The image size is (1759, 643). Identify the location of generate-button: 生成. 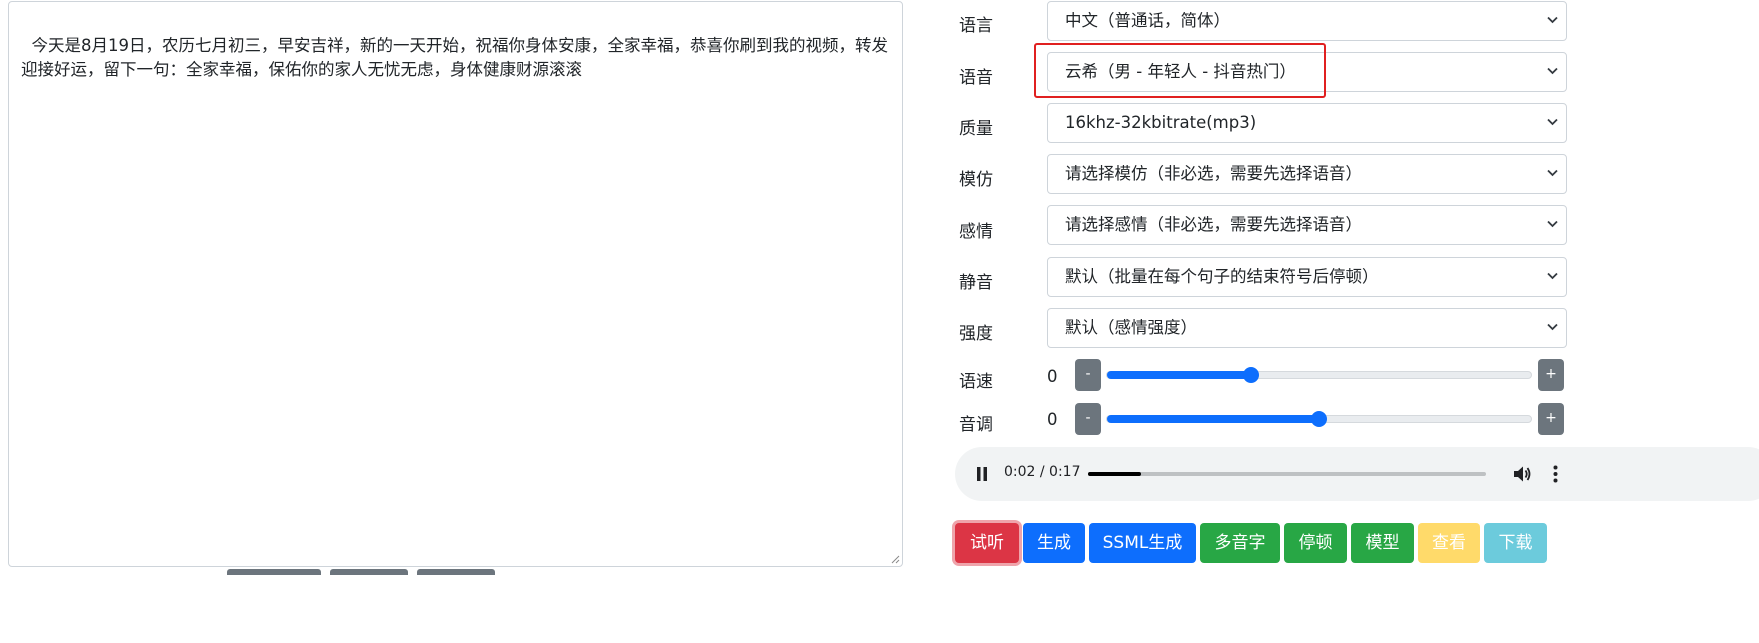
(1054, 543).